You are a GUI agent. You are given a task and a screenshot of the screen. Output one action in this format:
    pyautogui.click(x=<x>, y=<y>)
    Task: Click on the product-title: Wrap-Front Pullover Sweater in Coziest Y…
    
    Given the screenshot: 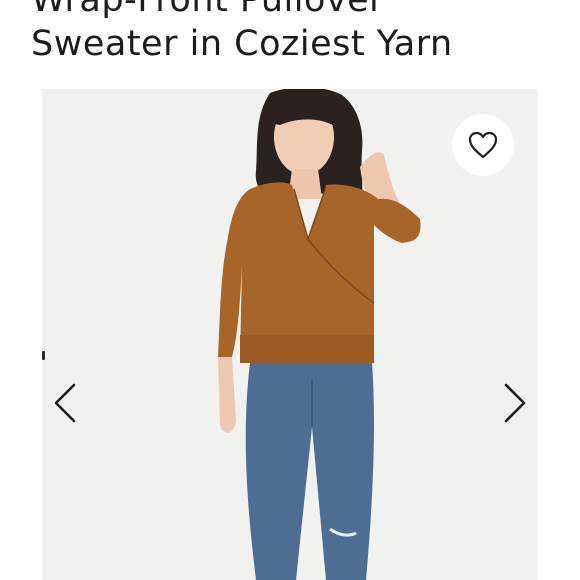 What is the action you would take?
    pyautogui.click(x=242, y=33)
    